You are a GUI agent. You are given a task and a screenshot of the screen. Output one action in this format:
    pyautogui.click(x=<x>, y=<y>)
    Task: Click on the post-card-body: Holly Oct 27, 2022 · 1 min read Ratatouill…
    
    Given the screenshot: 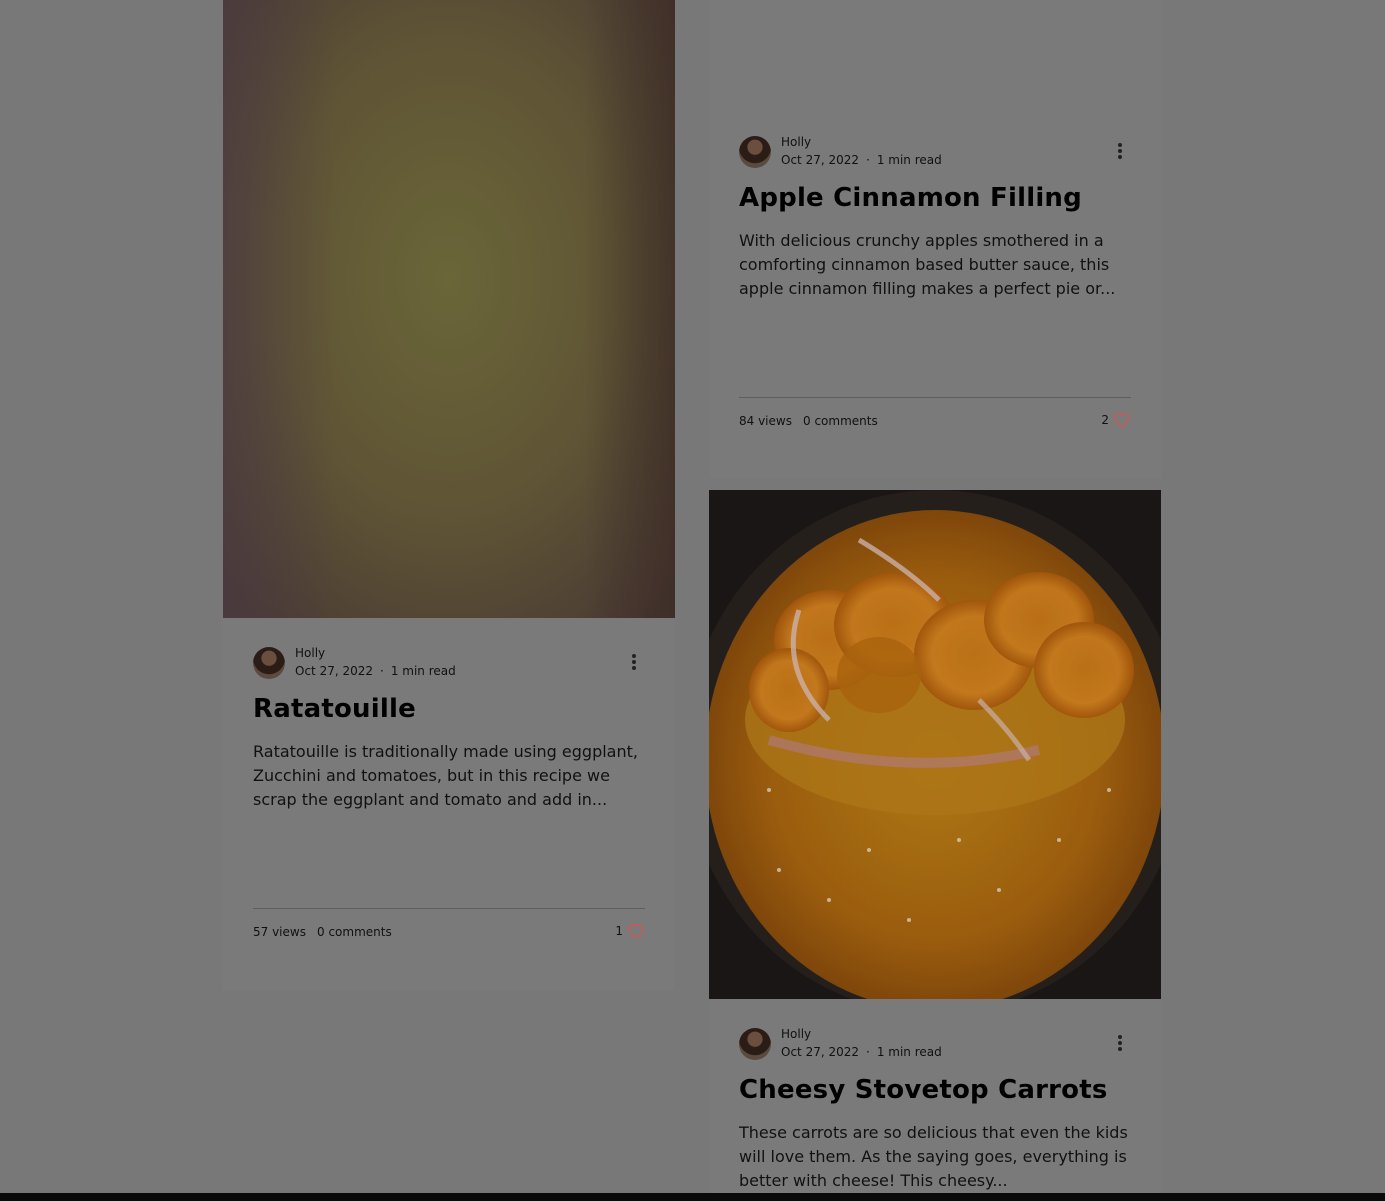 What is the action you would take?
    pyautogui.click(x=449, y=811)
    